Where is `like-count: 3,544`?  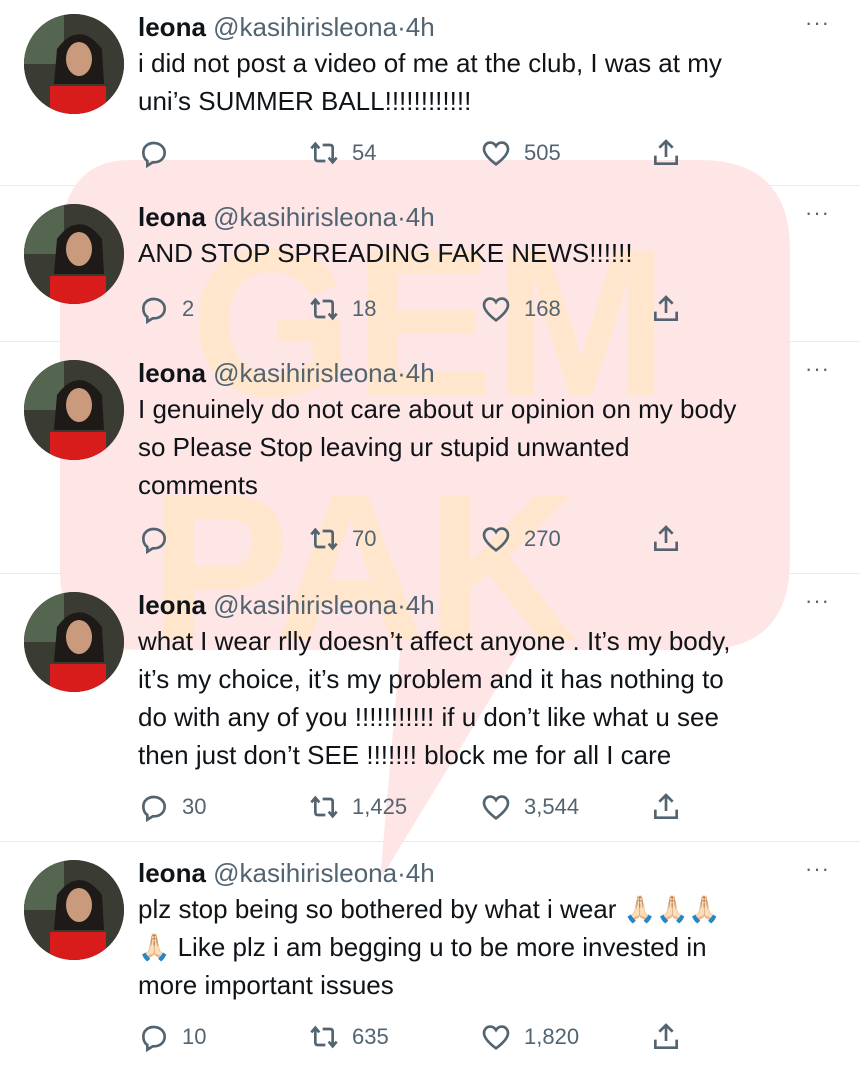 like-count: 3,544 is located at coordinates (552, 806).